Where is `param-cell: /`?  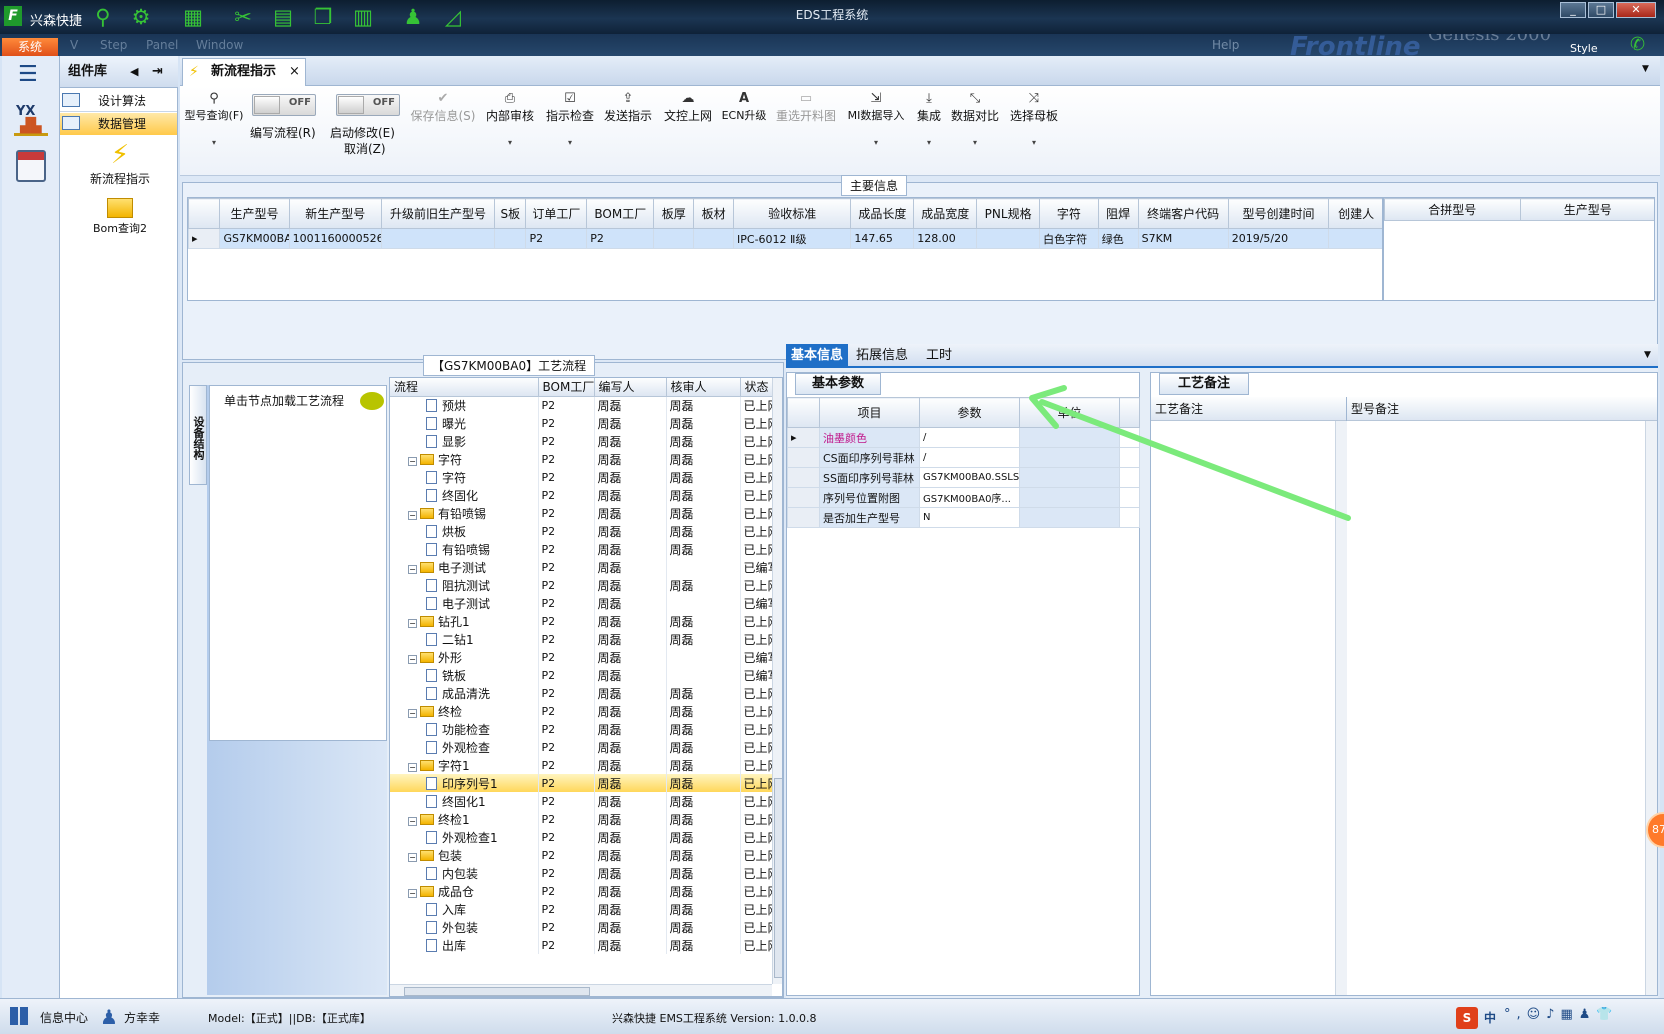
param-cell: / is located at coordinates (969, 437).